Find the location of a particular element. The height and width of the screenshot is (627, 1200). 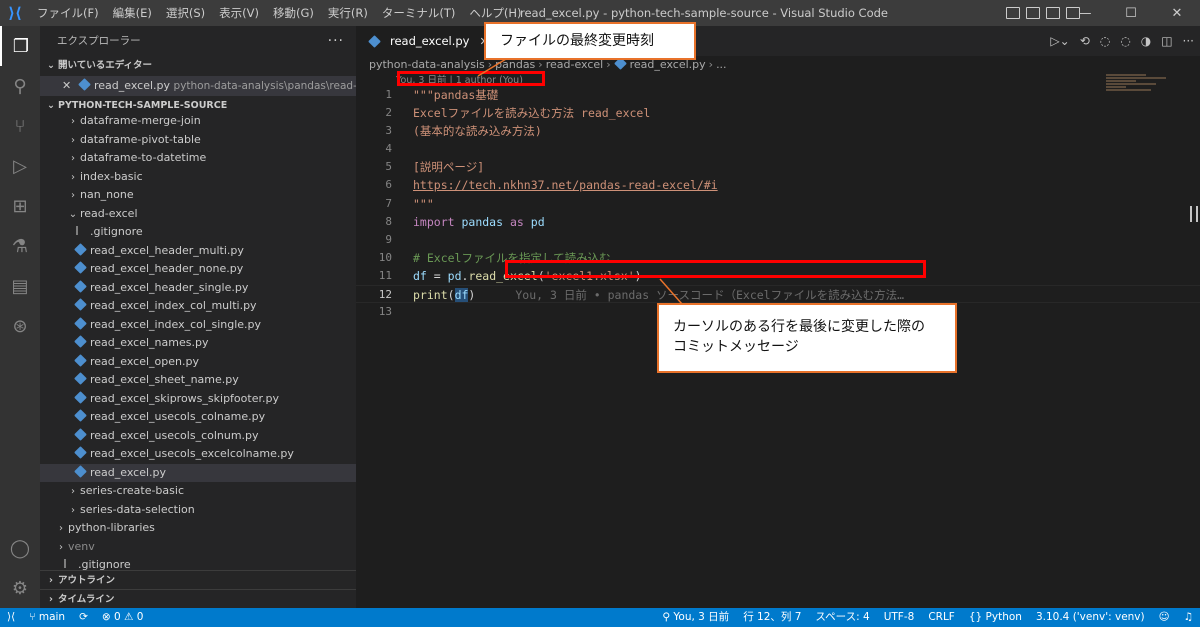

feedback-icon: ☺ is located at coordinates (1164, 617).